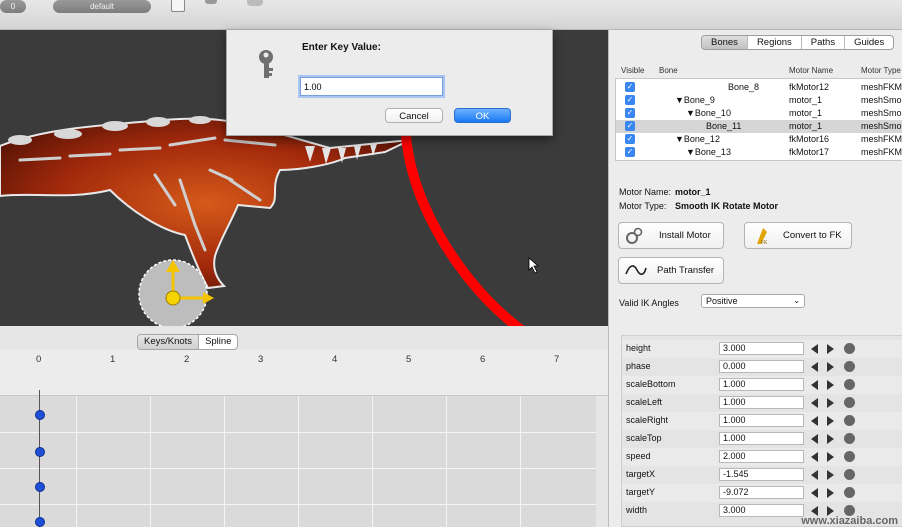 The image size is (902, 527). I want to click on property-name: scaleLeft, so click(644, 402).